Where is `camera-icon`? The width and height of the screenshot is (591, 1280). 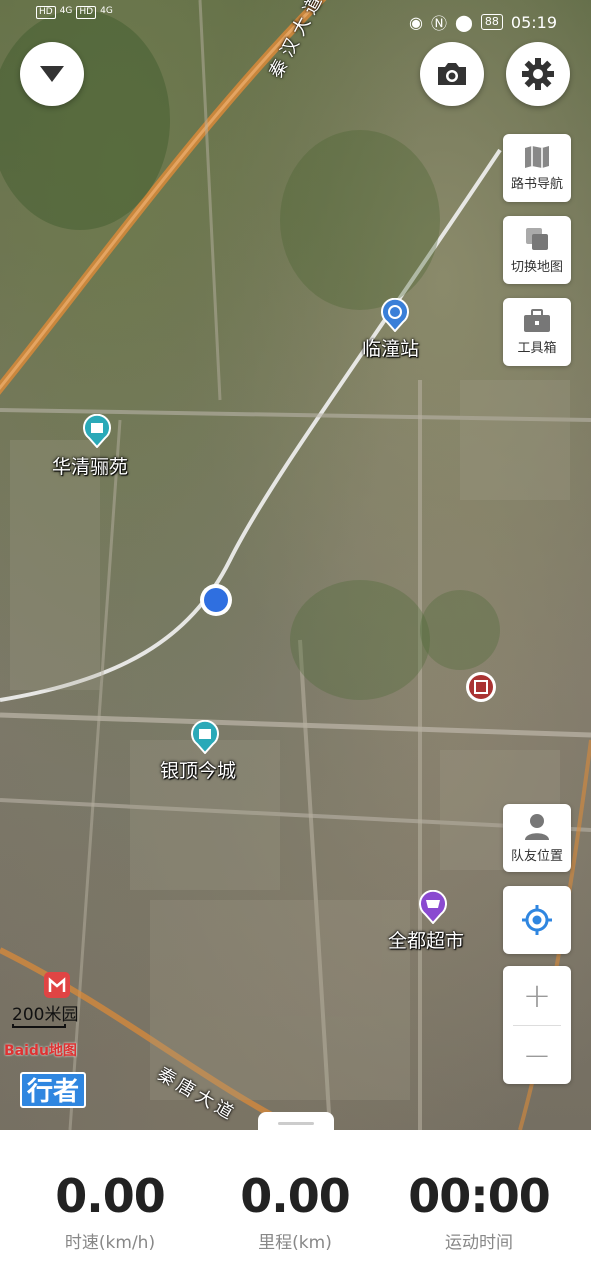 camera-icon is located at coordinates (452, 74).